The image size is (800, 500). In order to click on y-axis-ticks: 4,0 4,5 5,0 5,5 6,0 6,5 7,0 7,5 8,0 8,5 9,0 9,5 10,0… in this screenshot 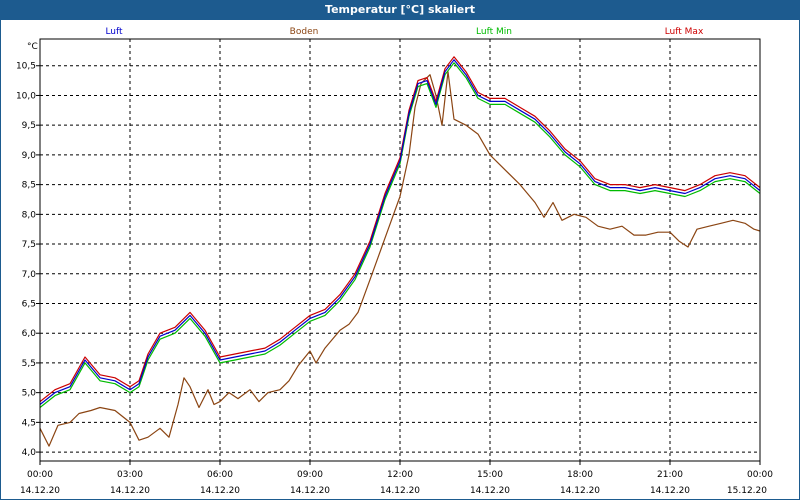, I will do `click(28, 260)`.